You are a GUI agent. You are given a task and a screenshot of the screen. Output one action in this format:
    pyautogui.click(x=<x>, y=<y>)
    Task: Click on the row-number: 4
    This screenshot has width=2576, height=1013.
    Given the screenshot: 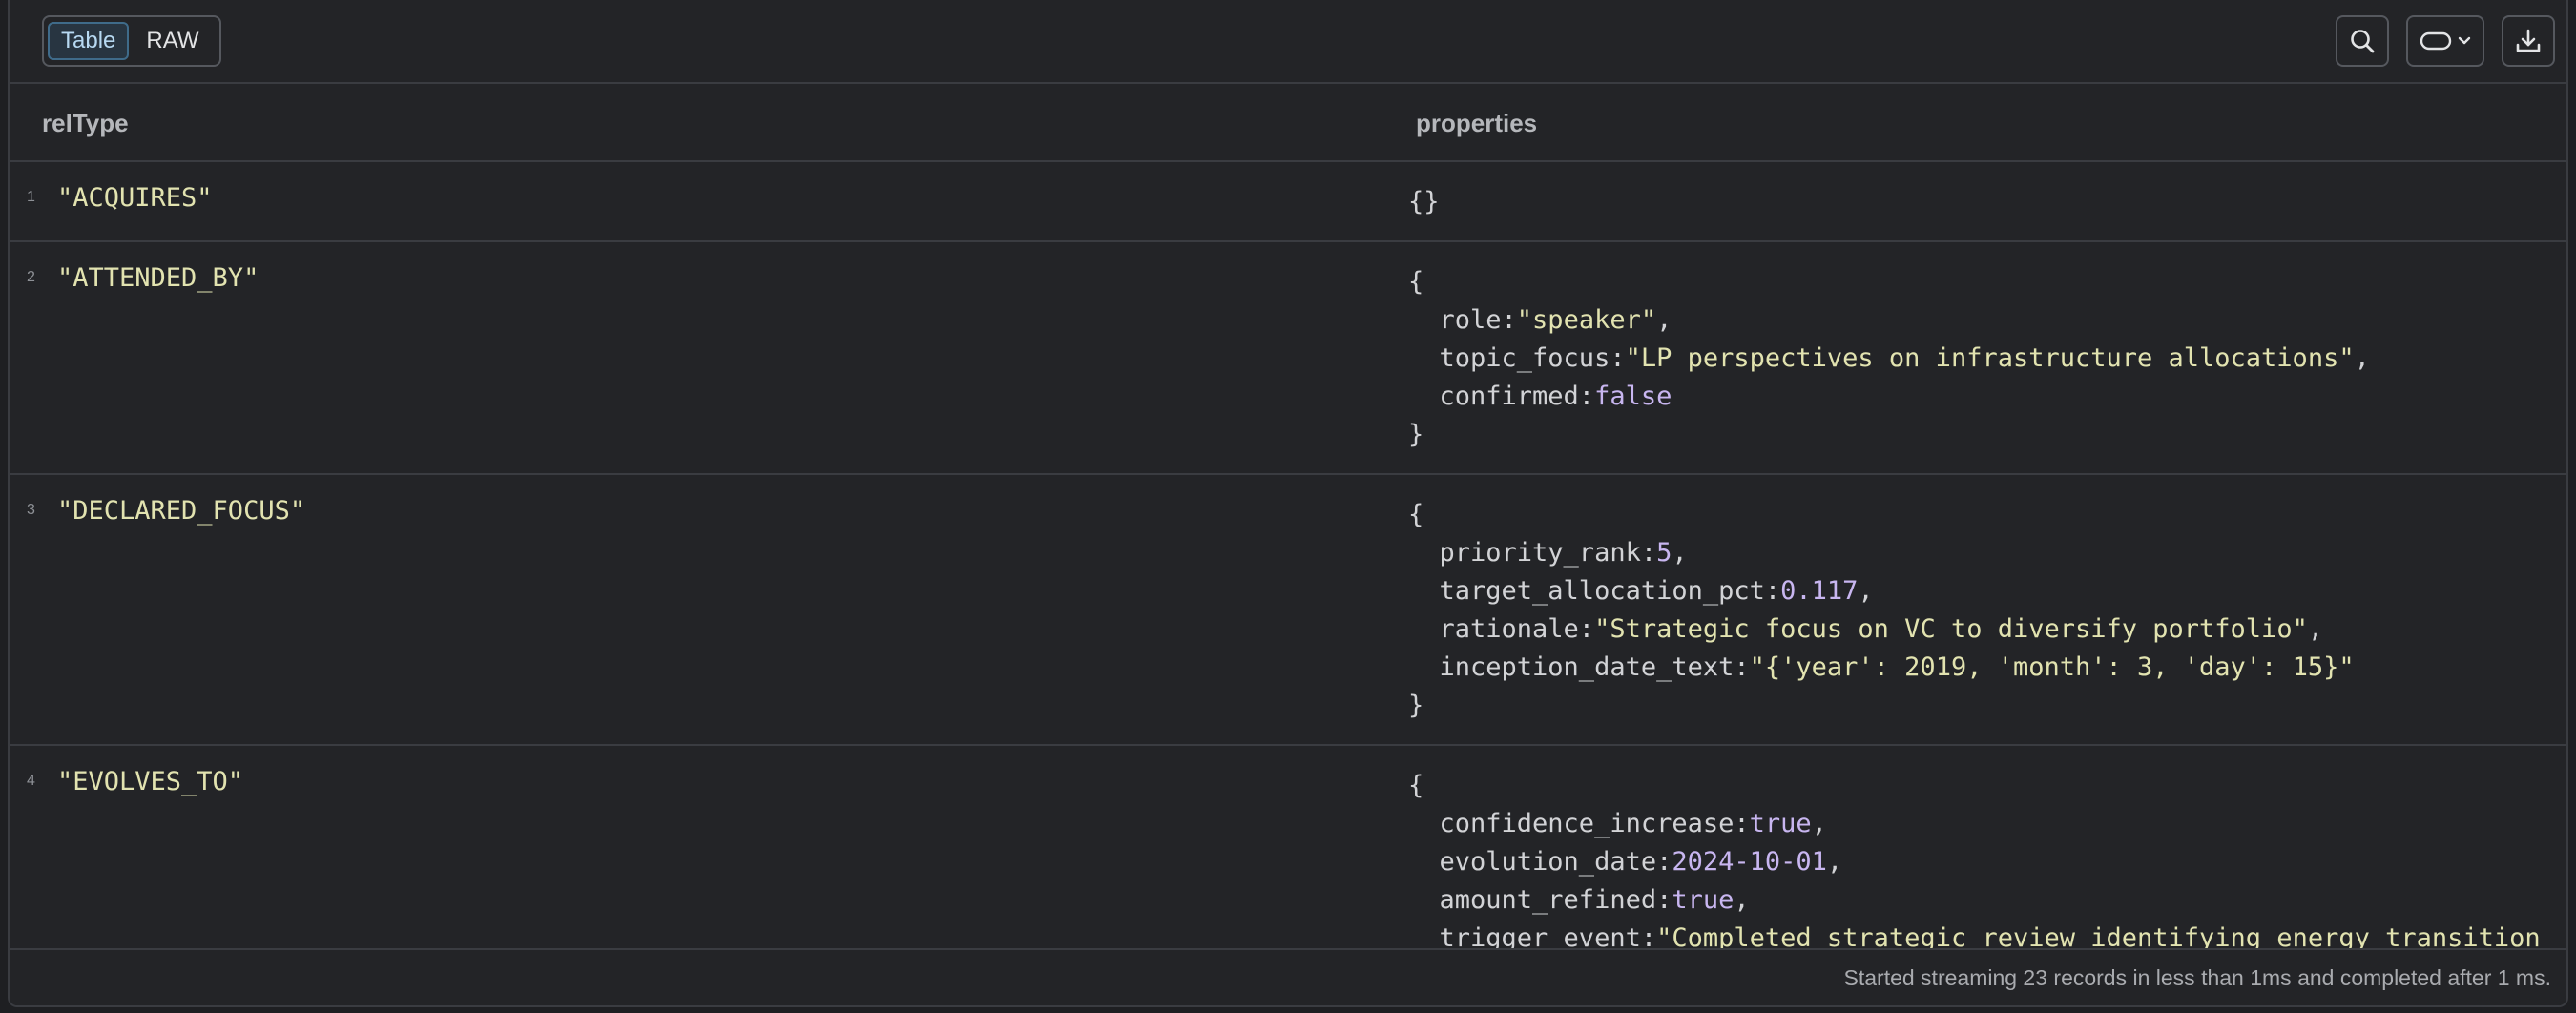 What is the action you would take?
    pyautogui.click(x=31, y=781)
    